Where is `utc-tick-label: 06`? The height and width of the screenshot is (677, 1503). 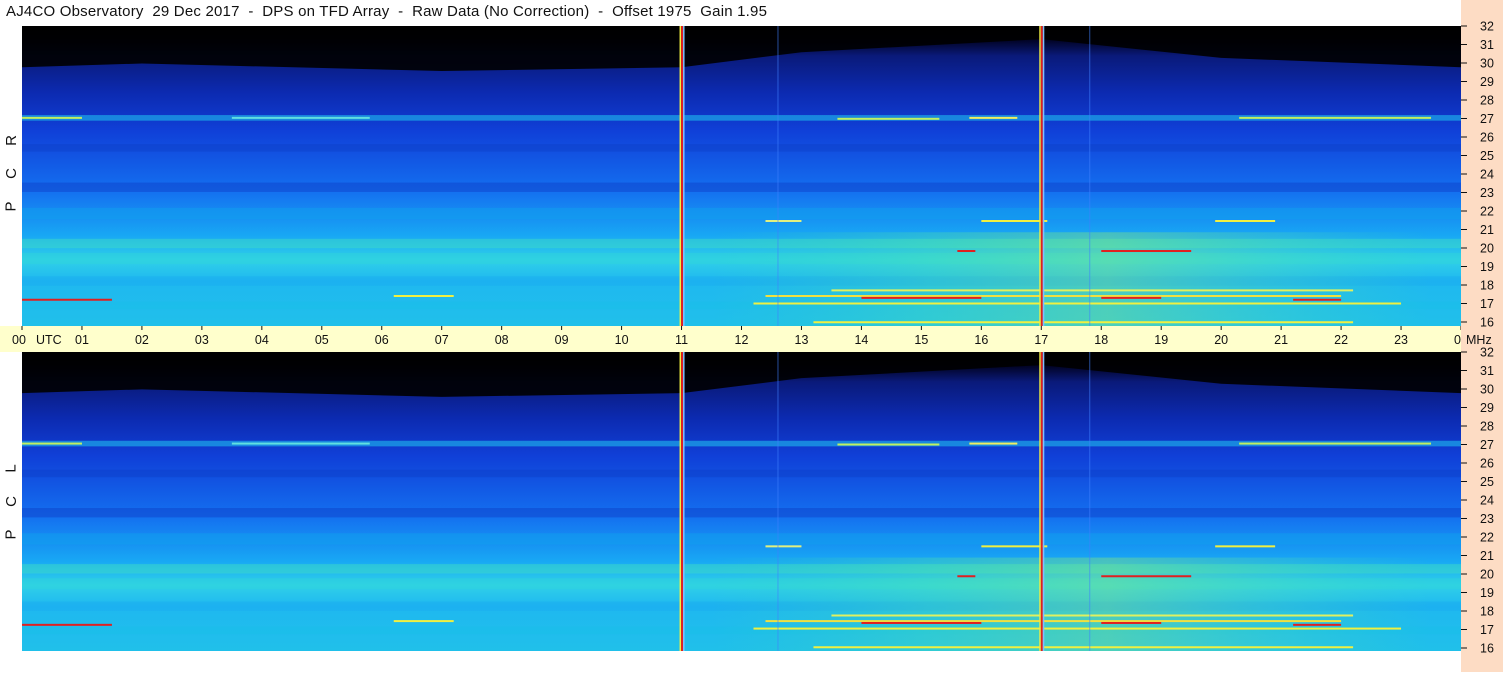
utc-tick-label: 06 is located at coordinates (382, 340).